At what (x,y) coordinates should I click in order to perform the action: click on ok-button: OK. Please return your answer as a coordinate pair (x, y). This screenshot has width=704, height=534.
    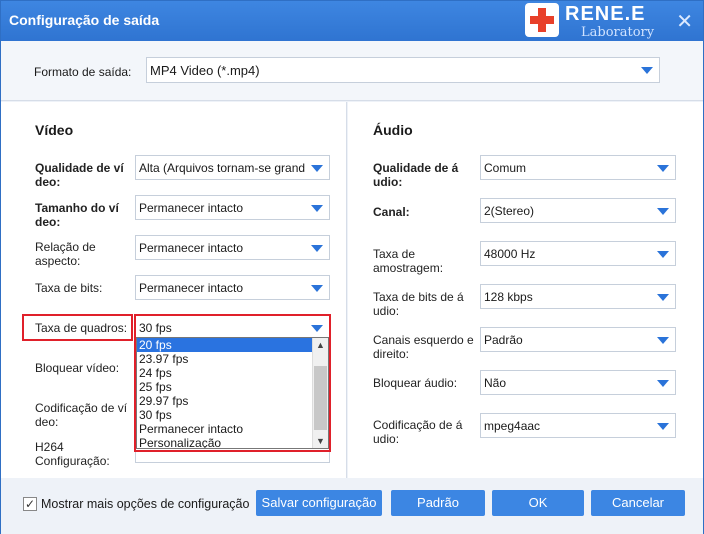
    Looking at the image, I should click on (538, 503).